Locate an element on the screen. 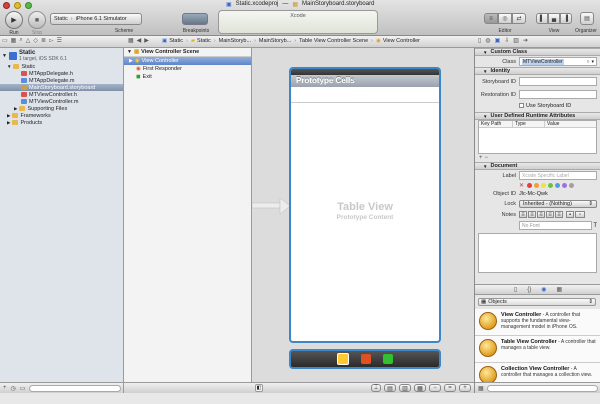 The width and height of the screenshot is (600, 404). restoration-id-input is located at coordinates (558, 94).